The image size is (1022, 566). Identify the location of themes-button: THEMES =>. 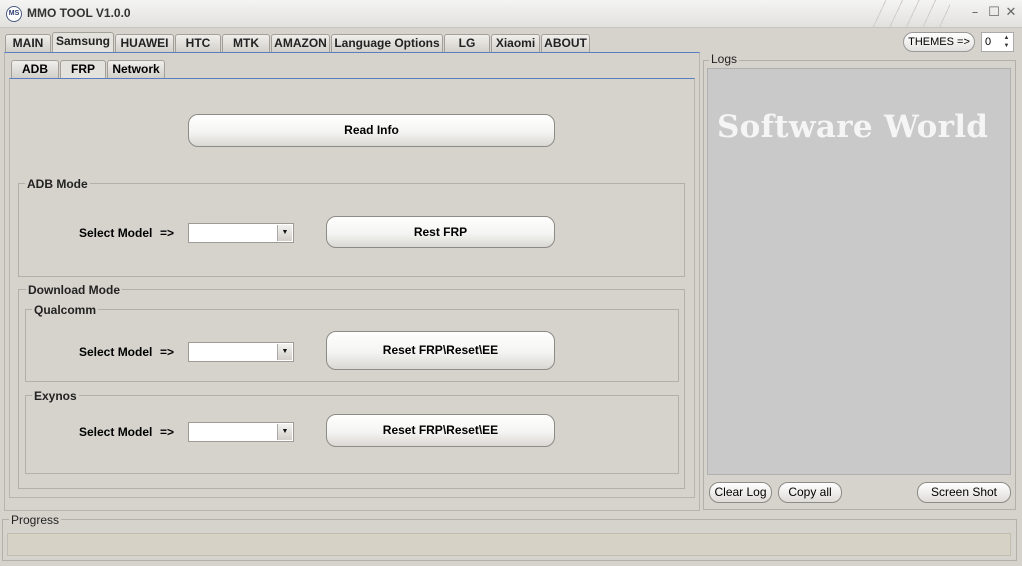
(939, 42).